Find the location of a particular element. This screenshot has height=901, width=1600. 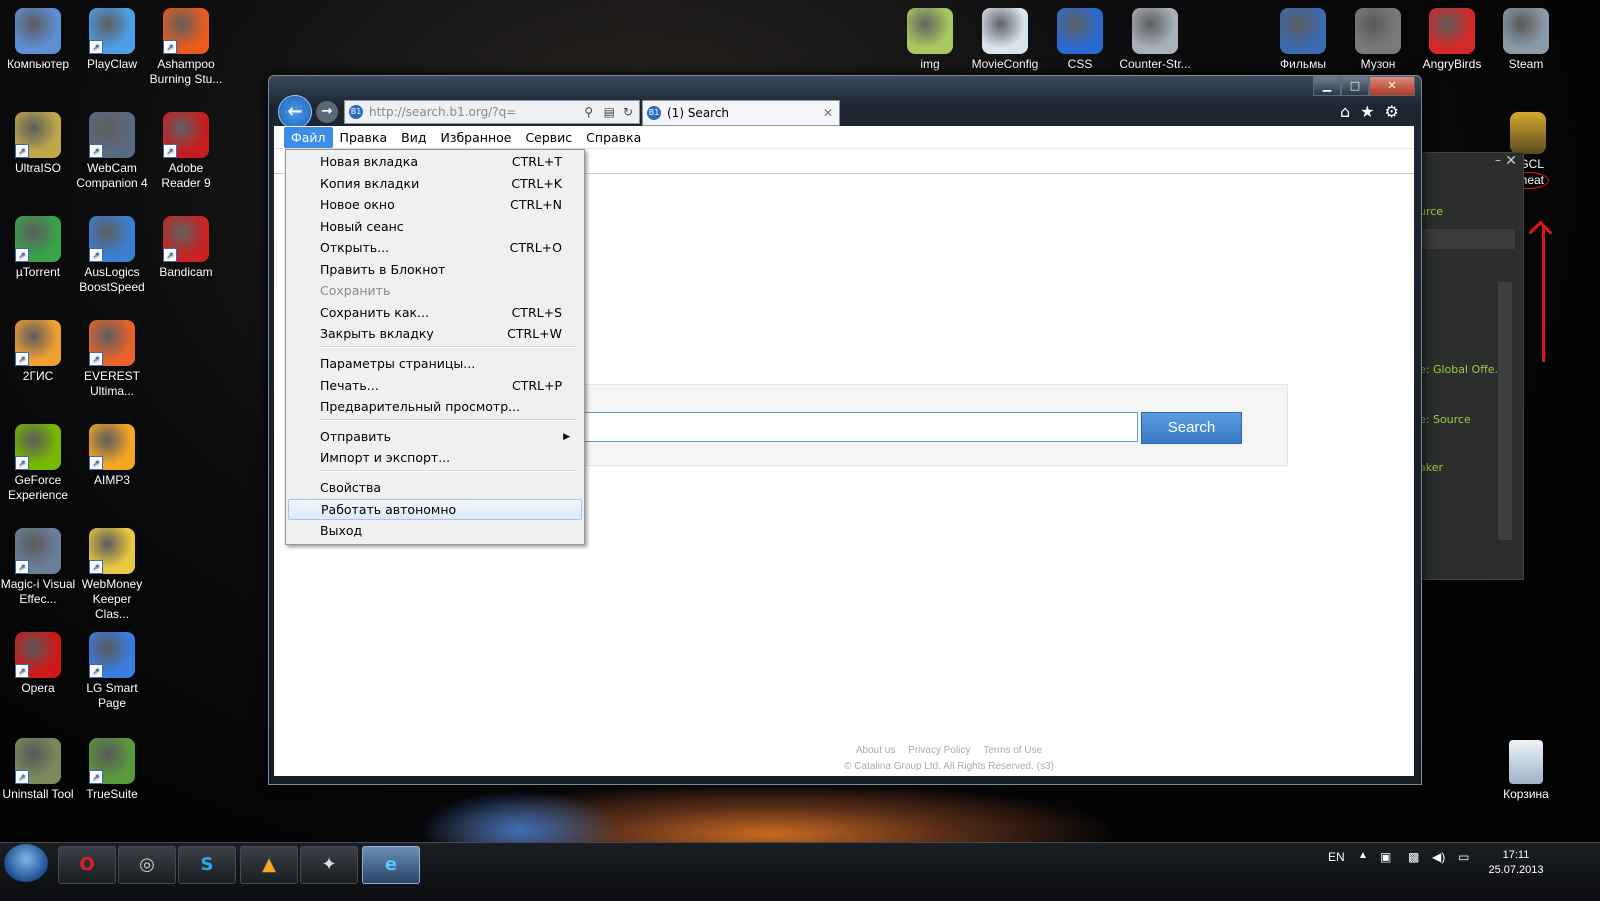

computer-shortcut: Компьютер is located at coordinates (38, 40).